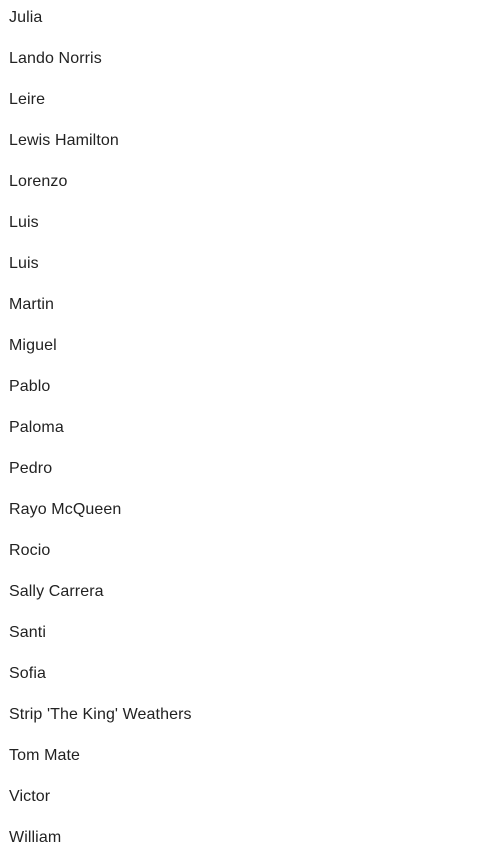 Image resolution: width=490 pixels, height=857 pixels. I want to click on list-item: Sally Carrera, so click(56, 592).